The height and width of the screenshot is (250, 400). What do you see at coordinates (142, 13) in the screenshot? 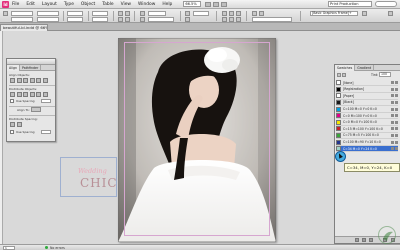
I see `fill-swatch-icon` at bounding box center [142, 13].